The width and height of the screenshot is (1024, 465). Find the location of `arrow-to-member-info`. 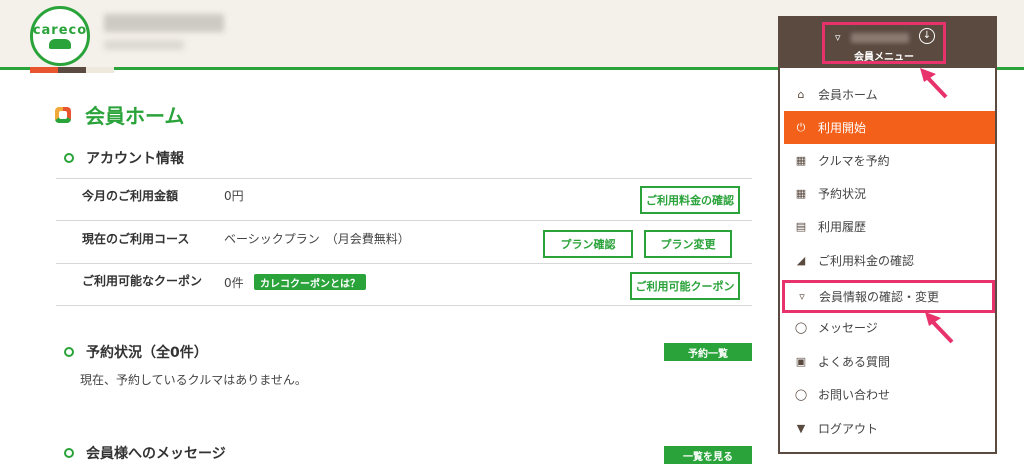

arrow-to-member-info is located at coordinates (939, 328).